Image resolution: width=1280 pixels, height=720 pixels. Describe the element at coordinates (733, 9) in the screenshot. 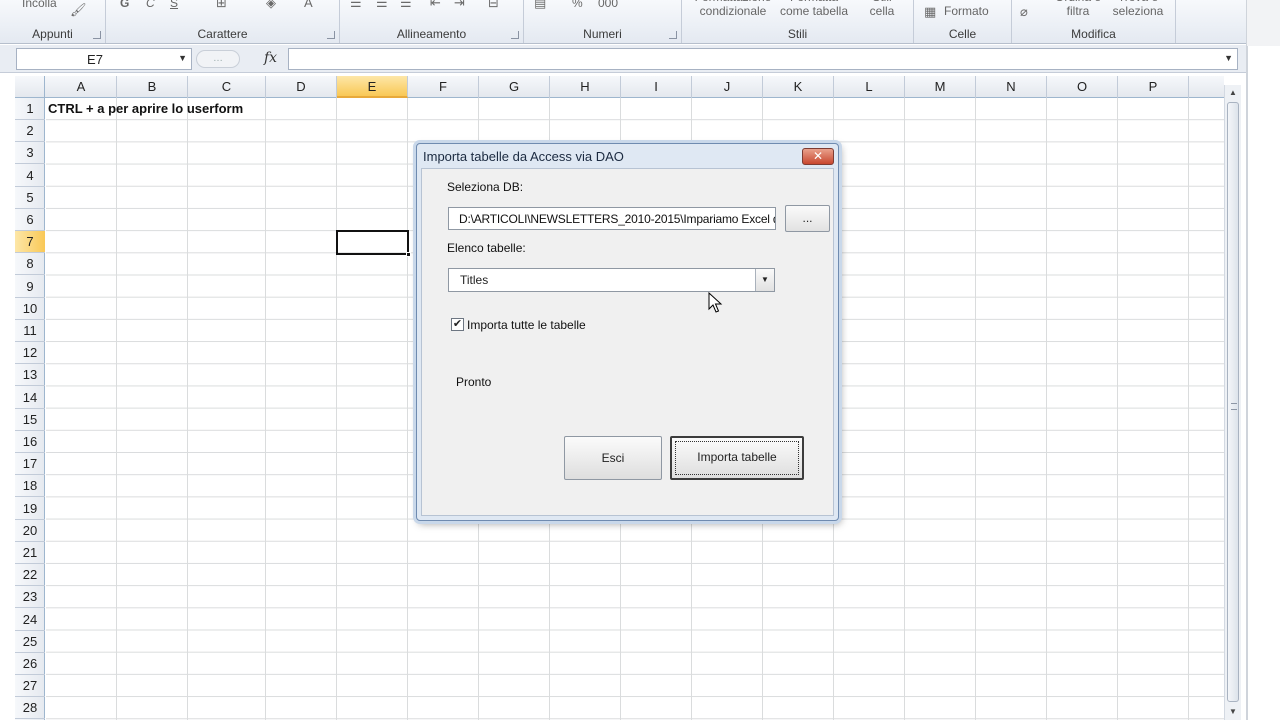

I see `conditional-formatting-button: Formattazione condizionale` at that location.